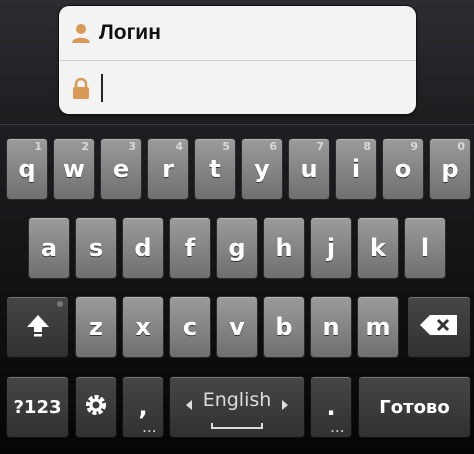 The height and width of the screenshot is (454, 474). What do you see at coordinates (81, 33) in the screenshot?
I see `user-icon` at bounding box center [81, 33].